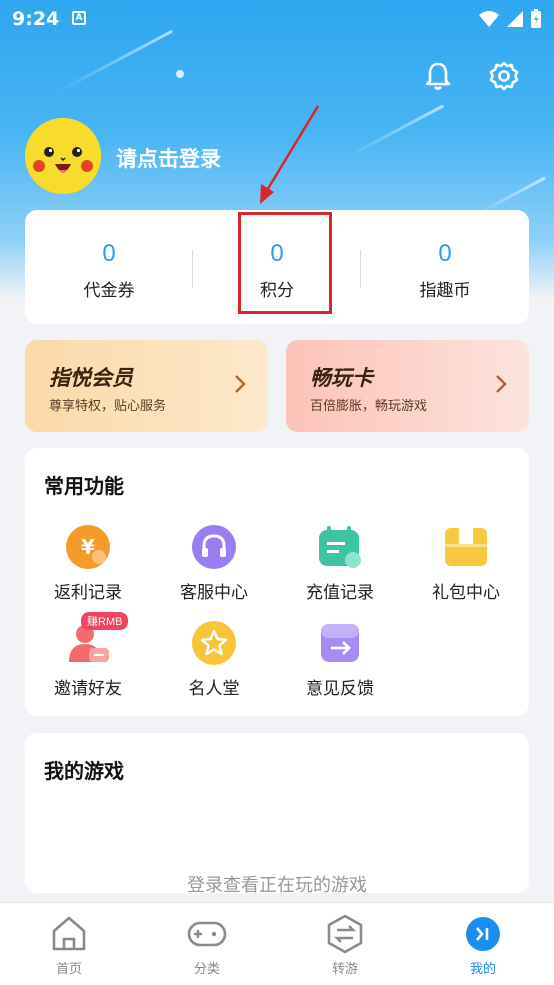  I want to click on tab-home: 首页, so click(69, 945).